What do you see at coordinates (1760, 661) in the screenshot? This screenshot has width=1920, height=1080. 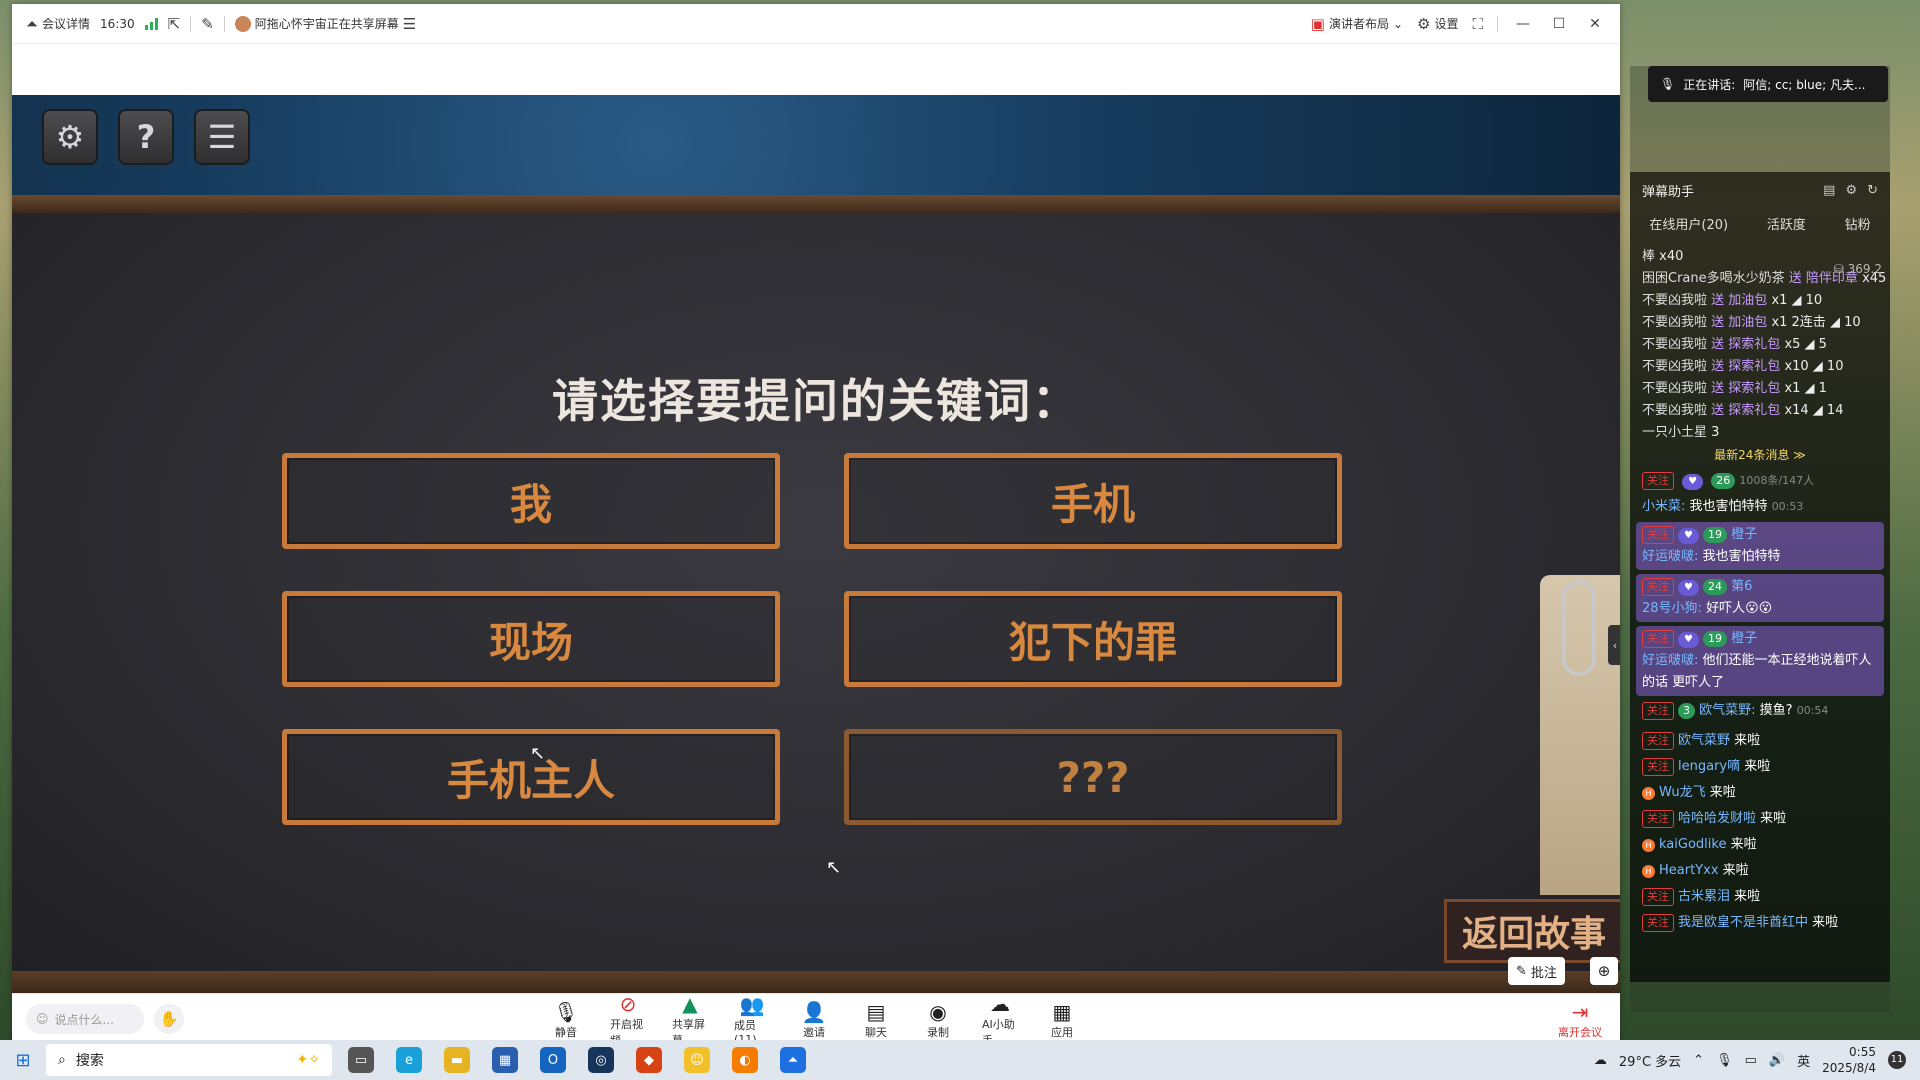 I see `chat-message: 关注 ♥ 19 橙子 好运啵啵: 他们还能一本正经地说着吓人的话 更吓人了` at bounding box center [1760, 661].